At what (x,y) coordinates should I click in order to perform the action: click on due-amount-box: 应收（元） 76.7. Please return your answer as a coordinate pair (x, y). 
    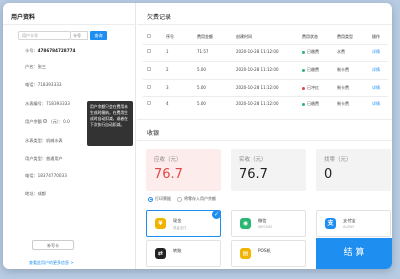
    Looking at the image, I should click on (183, 170).